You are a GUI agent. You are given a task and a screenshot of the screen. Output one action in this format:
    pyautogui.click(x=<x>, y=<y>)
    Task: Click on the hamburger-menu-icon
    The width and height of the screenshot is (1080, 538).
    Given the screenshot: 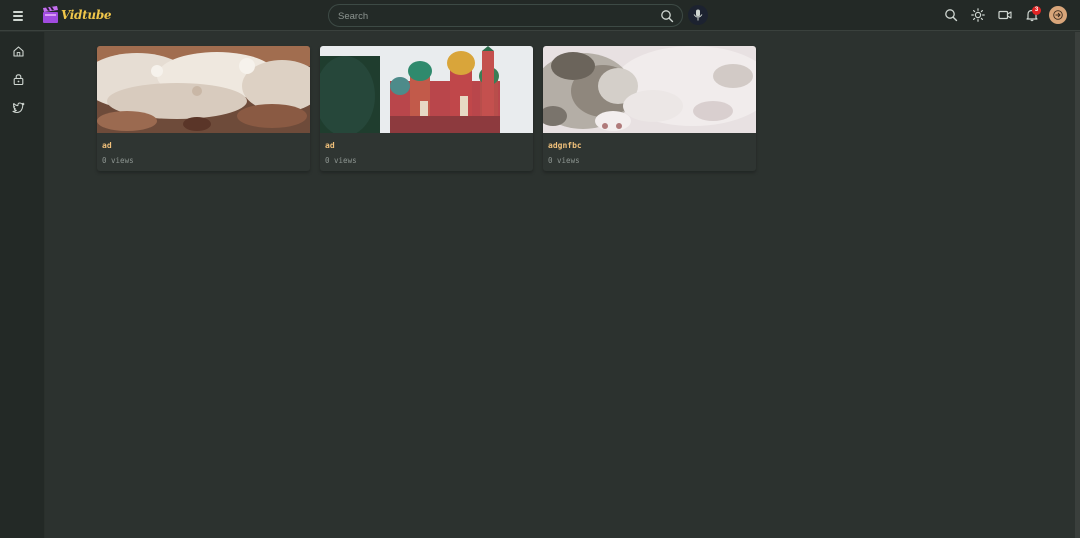 What is the action you would take?
    pyautogui.click(x=19, y=15)
    